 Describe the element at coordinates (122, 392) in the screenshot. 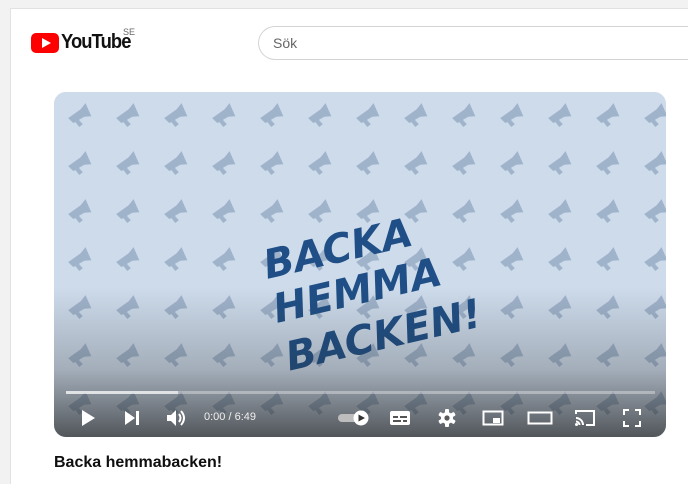

I see `progress-fill` at that location.